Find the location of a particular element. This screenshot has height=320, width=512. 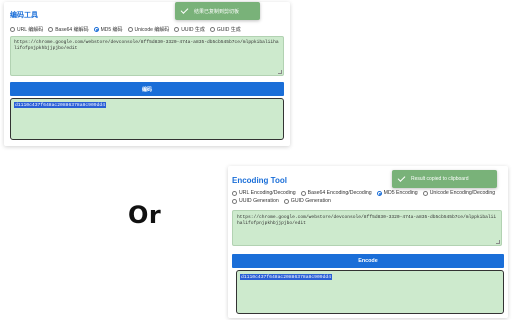

option-url-encoding: URL 编解码 is located at coordinates (26, 29).